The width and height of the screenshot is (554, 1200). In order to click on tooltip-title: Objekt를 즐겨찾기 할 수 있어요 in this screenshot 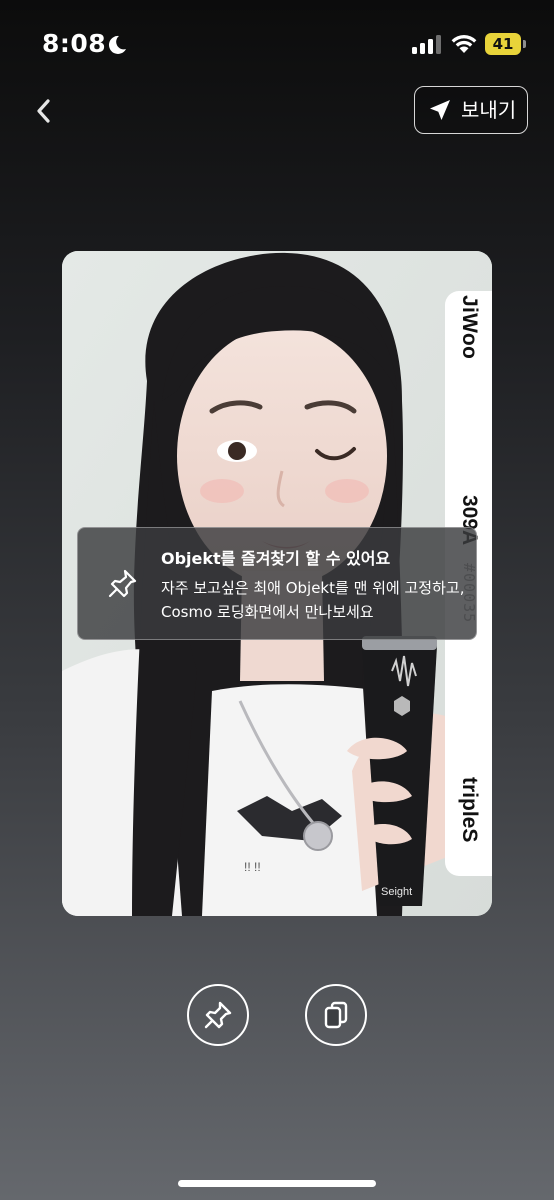, I will do `click(276, 558)`.